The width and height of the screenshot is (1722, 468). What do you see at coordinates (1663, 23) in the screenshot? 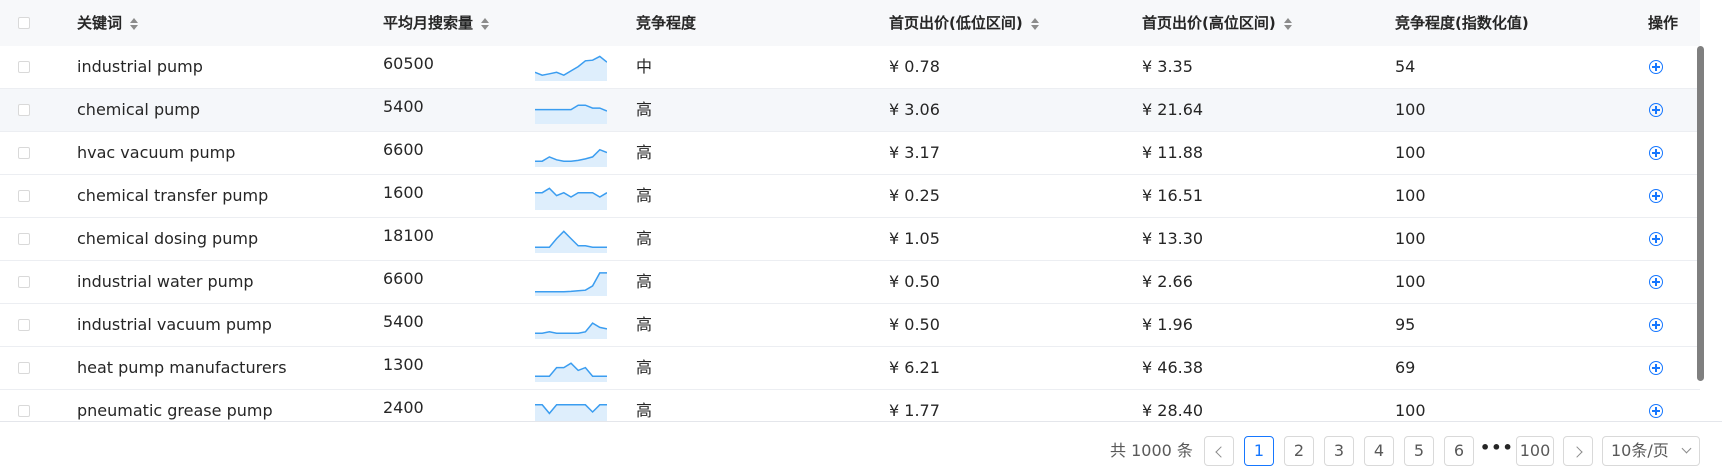
I see `header-action: 操作` at bounding box center [1663, 23].